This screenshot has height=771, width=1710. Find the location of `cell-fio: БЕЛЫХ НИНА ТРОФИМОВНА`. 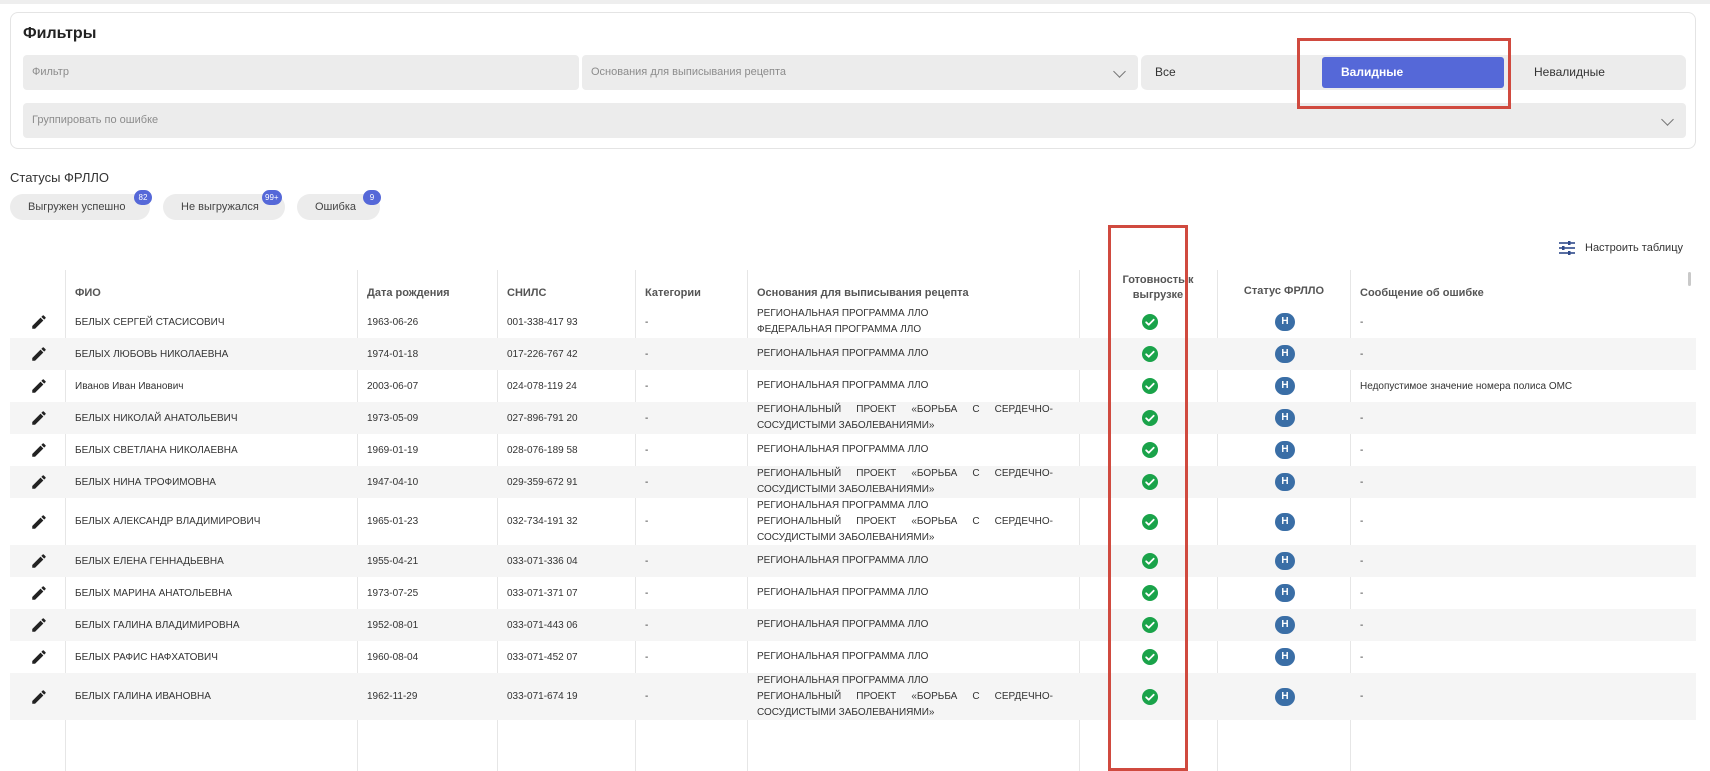

cell-fio: БЕЛЫХ НИНА ТРОФИМОВНА is located at coordinates (145, 482).